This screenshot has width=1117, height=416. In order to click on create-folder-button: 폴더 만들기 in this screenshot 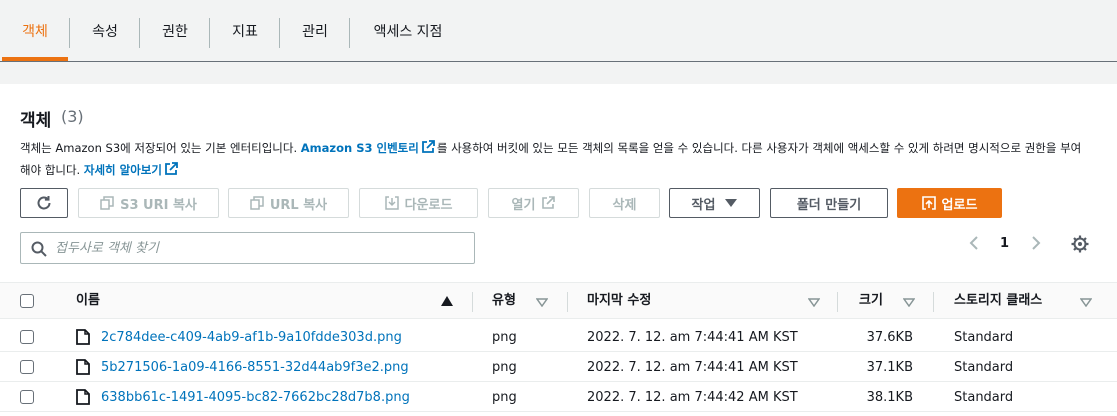, I will do `click(829, 203)`.